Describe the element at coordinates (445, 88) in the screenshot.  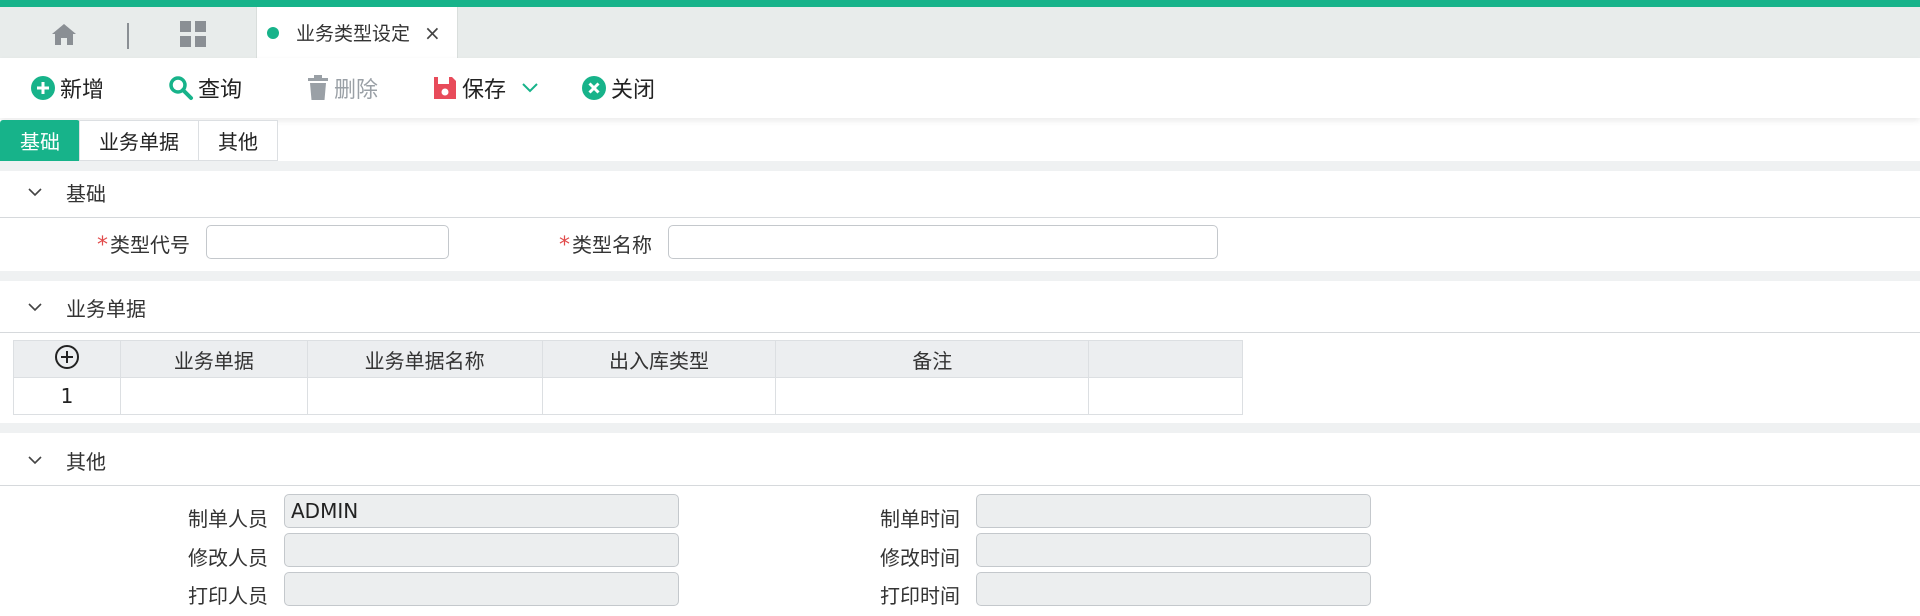
I see `save-floppy-icon` at that location.